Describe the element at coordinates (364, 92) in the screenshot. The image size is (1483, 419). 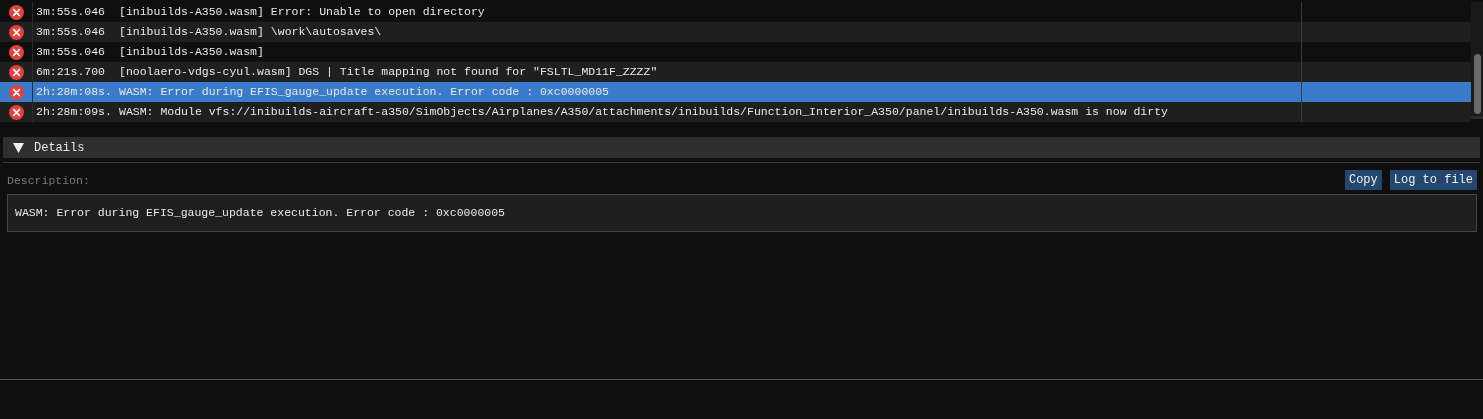
I see `message-cell-text: WASM: Error during EFIS_gauge_update execution. Error code : 0xc0000005` at that location.